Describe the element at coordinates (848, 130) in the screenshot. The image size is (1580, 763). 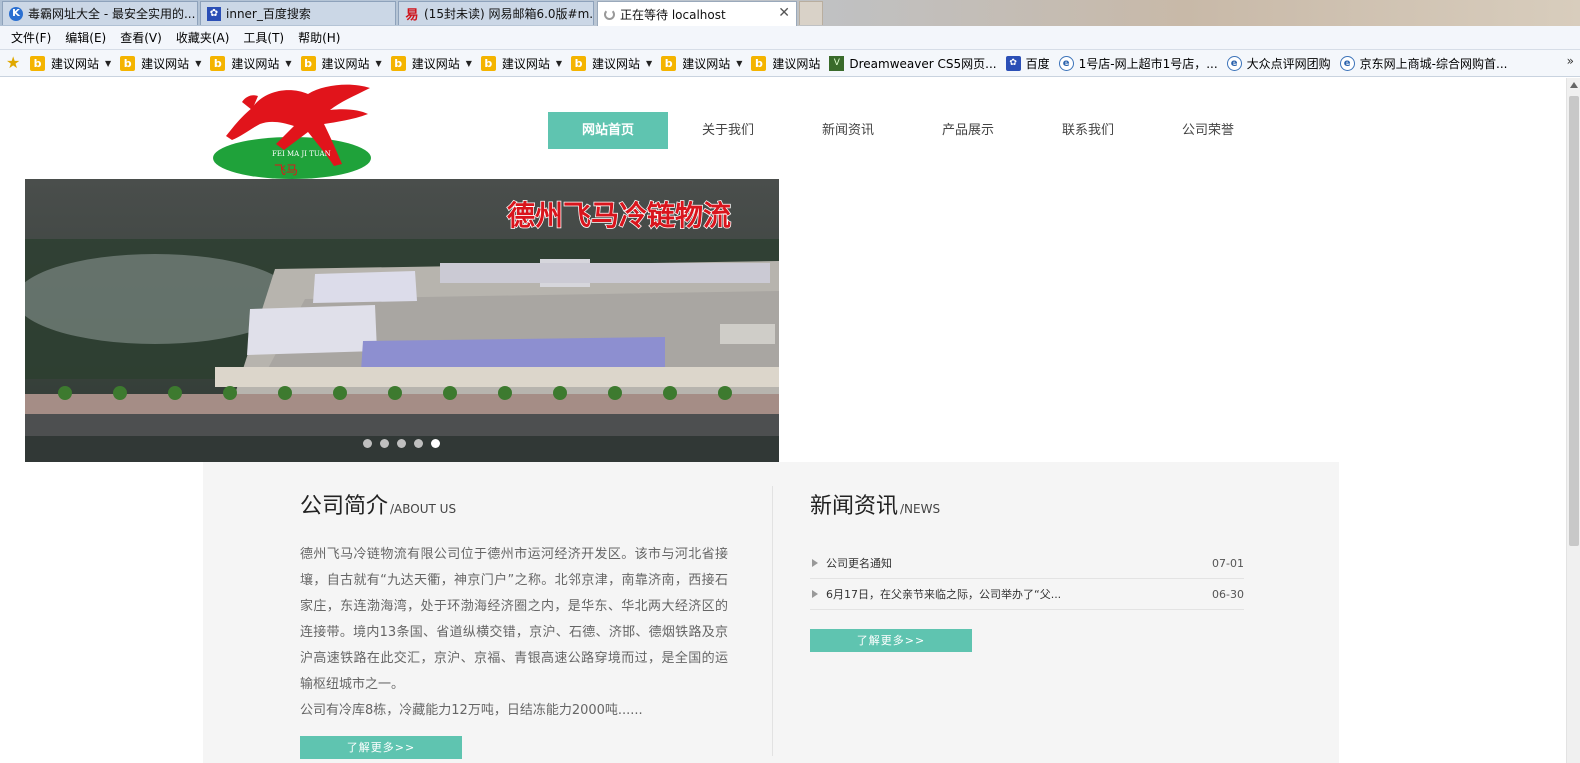
I see `nav-news: 新闻资讯` at that location.